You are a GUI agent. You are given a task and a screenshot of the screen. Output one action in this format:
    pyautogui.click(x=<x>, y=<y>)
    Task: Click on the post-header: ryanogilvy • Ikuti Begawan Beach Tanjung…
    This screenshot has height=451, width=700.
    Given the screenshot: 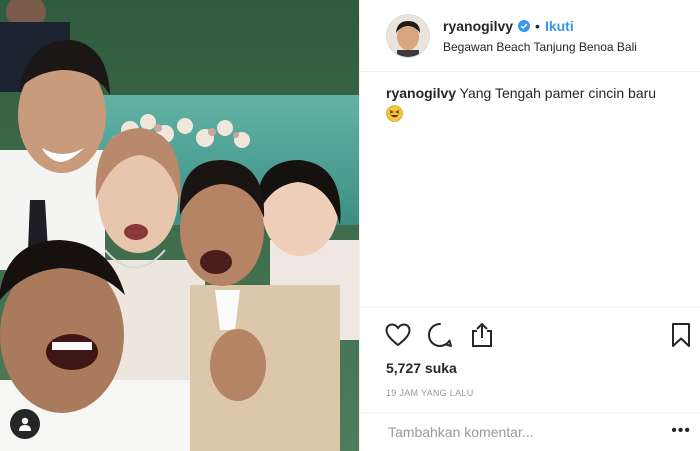 What is the action you would take?
    pyautogui.click(x=530, y=36)
    